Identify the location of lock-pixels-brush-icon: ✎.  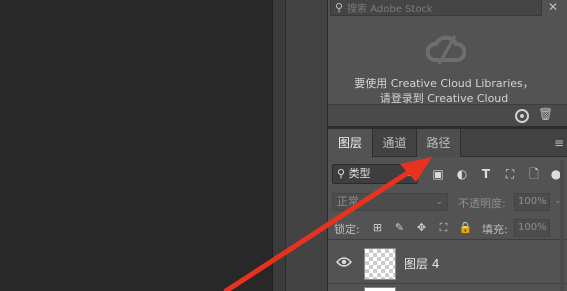
(399, 227).